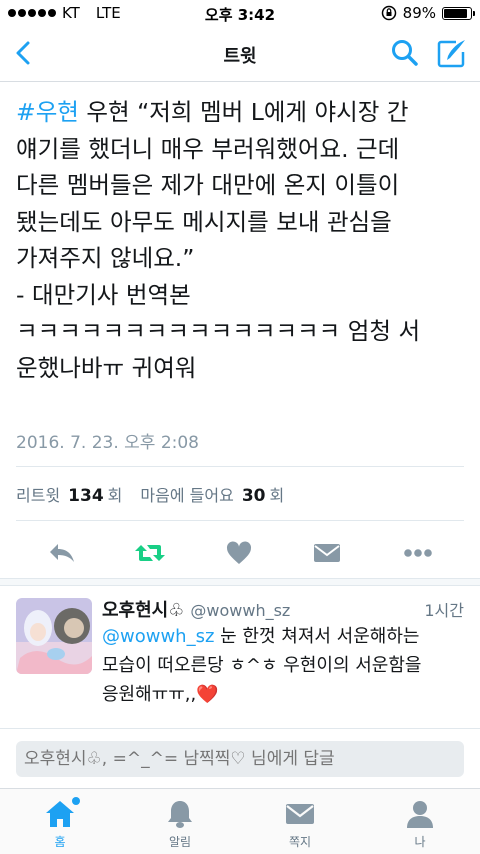 The height and width of the screenshot is (854, 480). Describe the element at coordinates (180, 842) in the screenshot. I see `tab-label: 알림` at that location.